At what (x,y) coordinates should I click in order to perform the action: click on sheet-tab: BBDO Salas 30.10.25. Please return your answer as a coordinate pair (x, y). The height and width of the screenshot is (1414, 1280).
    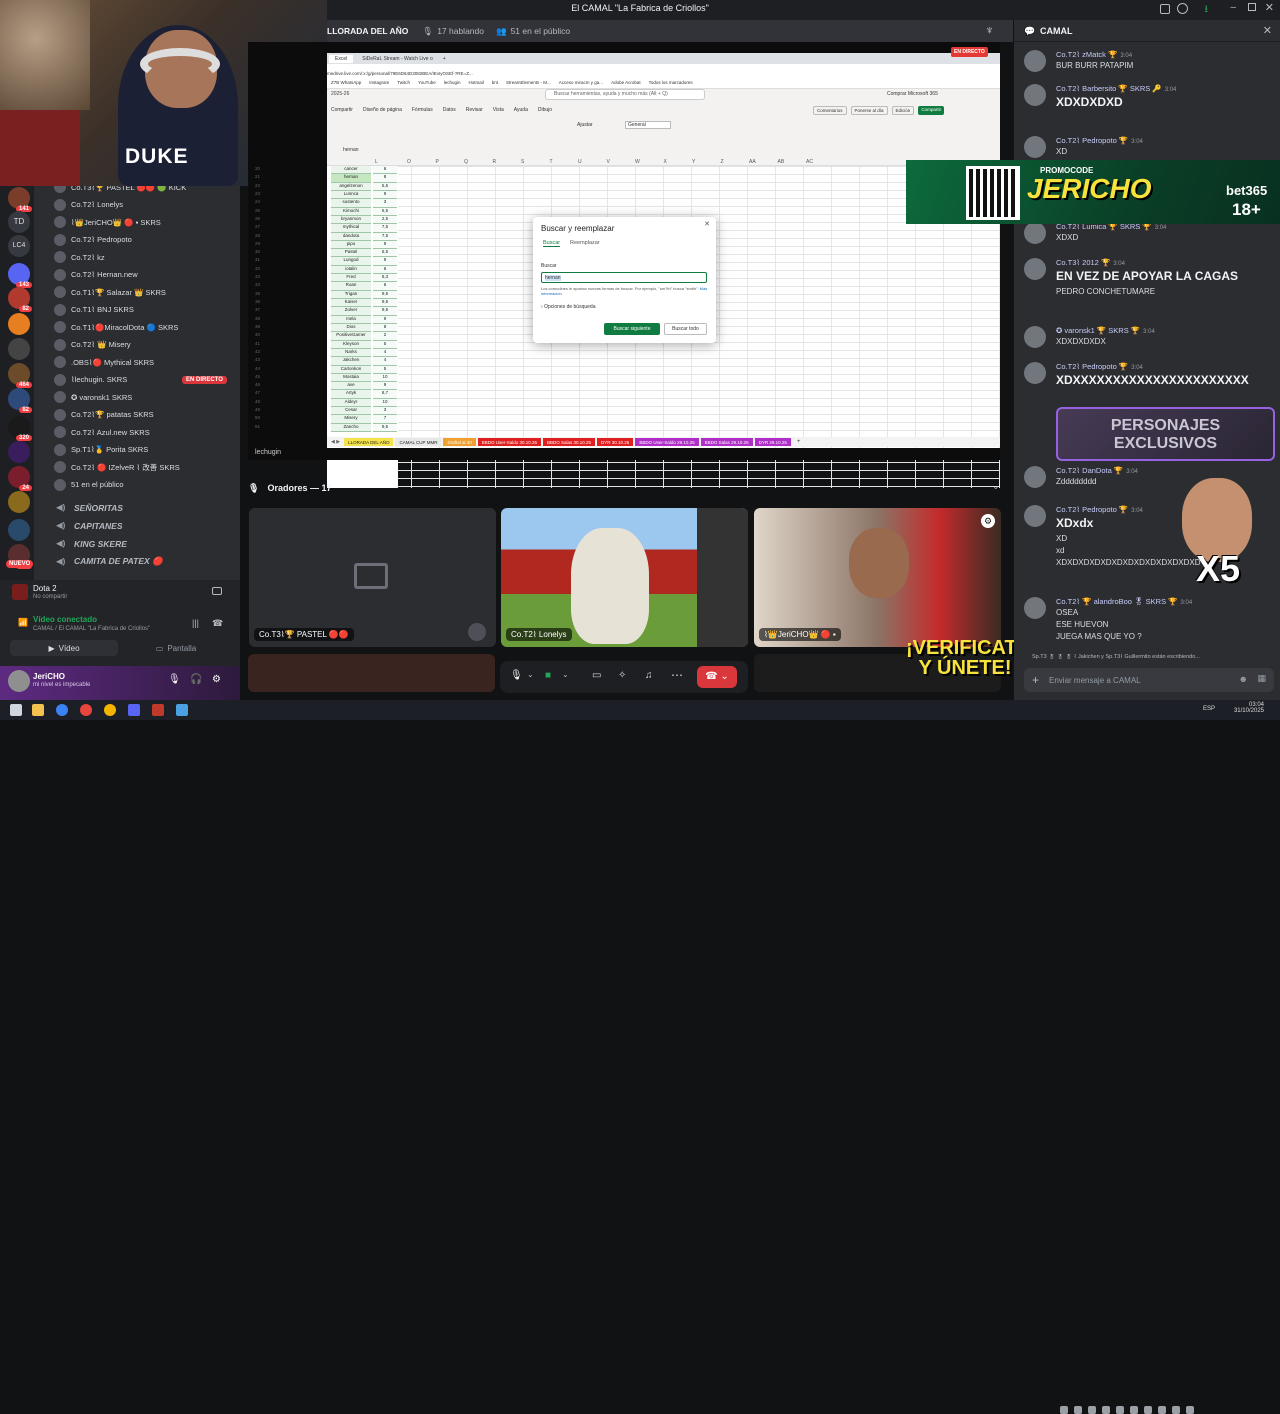
    Looking at the image, I should click on (569, 442).